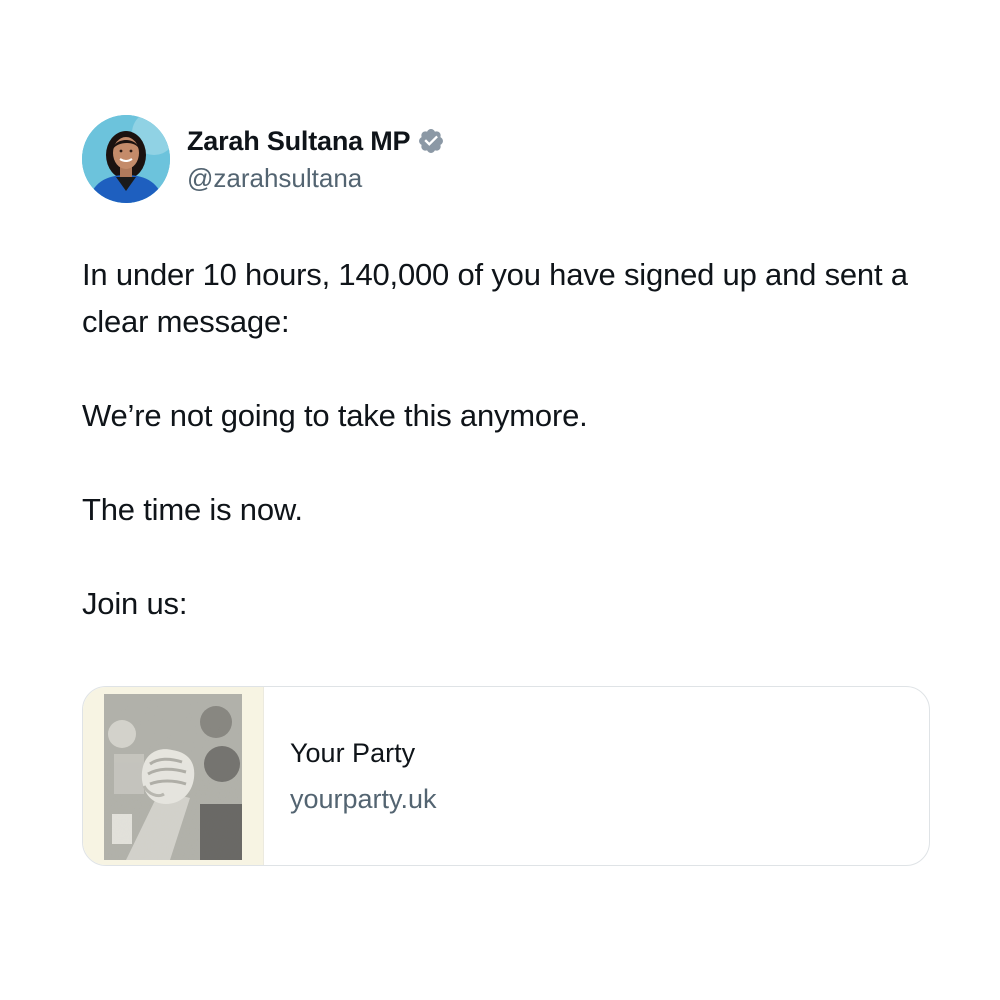  I want to click on avatar, so click(126, 159).